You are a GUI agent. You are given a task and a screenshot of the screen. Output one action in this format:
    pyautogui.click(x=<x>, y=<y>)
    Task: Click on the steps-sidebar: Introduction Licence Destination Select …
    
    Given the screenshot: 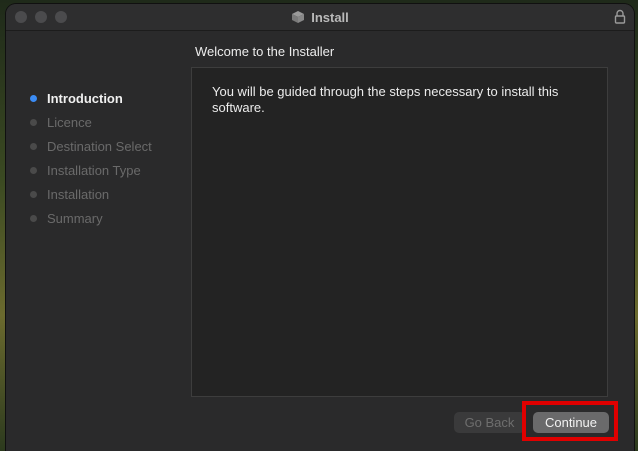 What is the action you would take?
    pyautogui.click(x=96, y=158)
    